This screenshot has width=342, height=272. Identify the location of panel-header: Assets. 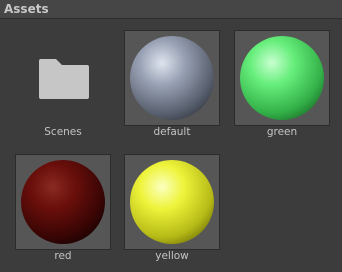
(171, 9).